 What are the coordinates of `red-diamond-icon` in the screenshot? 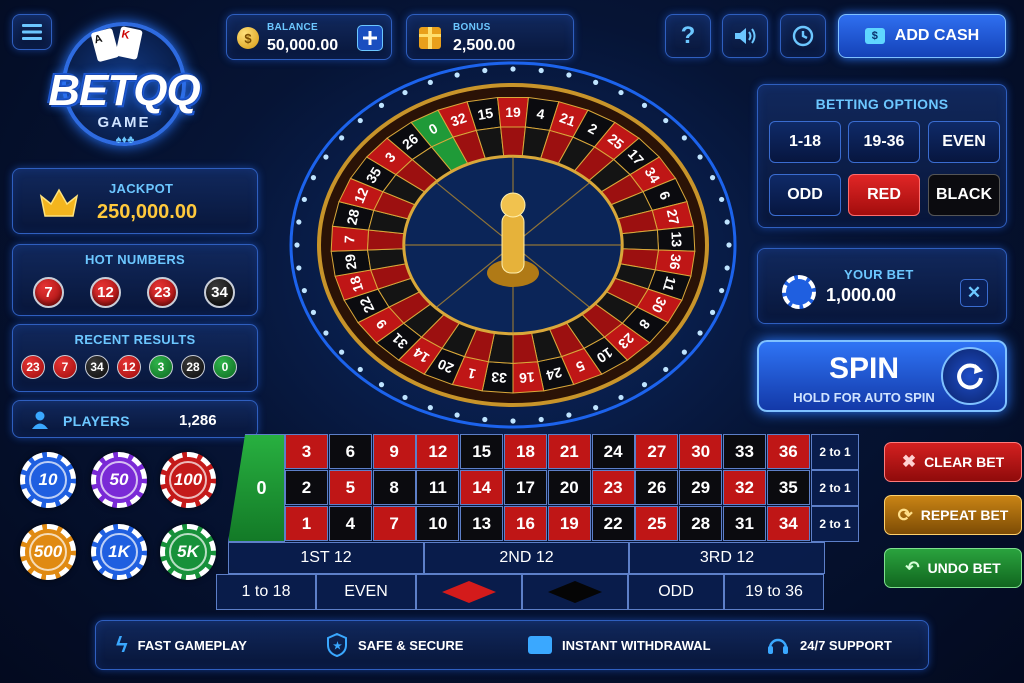 It's located at (469, 592).